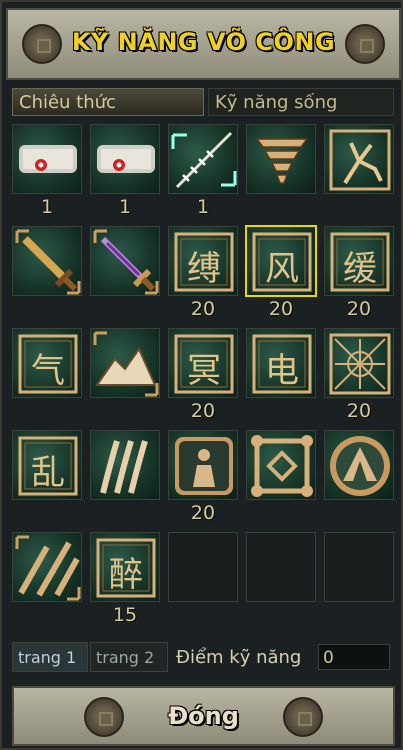 This screenshot has width=403, height=750. I want to click on sword-icon, so click(47, 261).